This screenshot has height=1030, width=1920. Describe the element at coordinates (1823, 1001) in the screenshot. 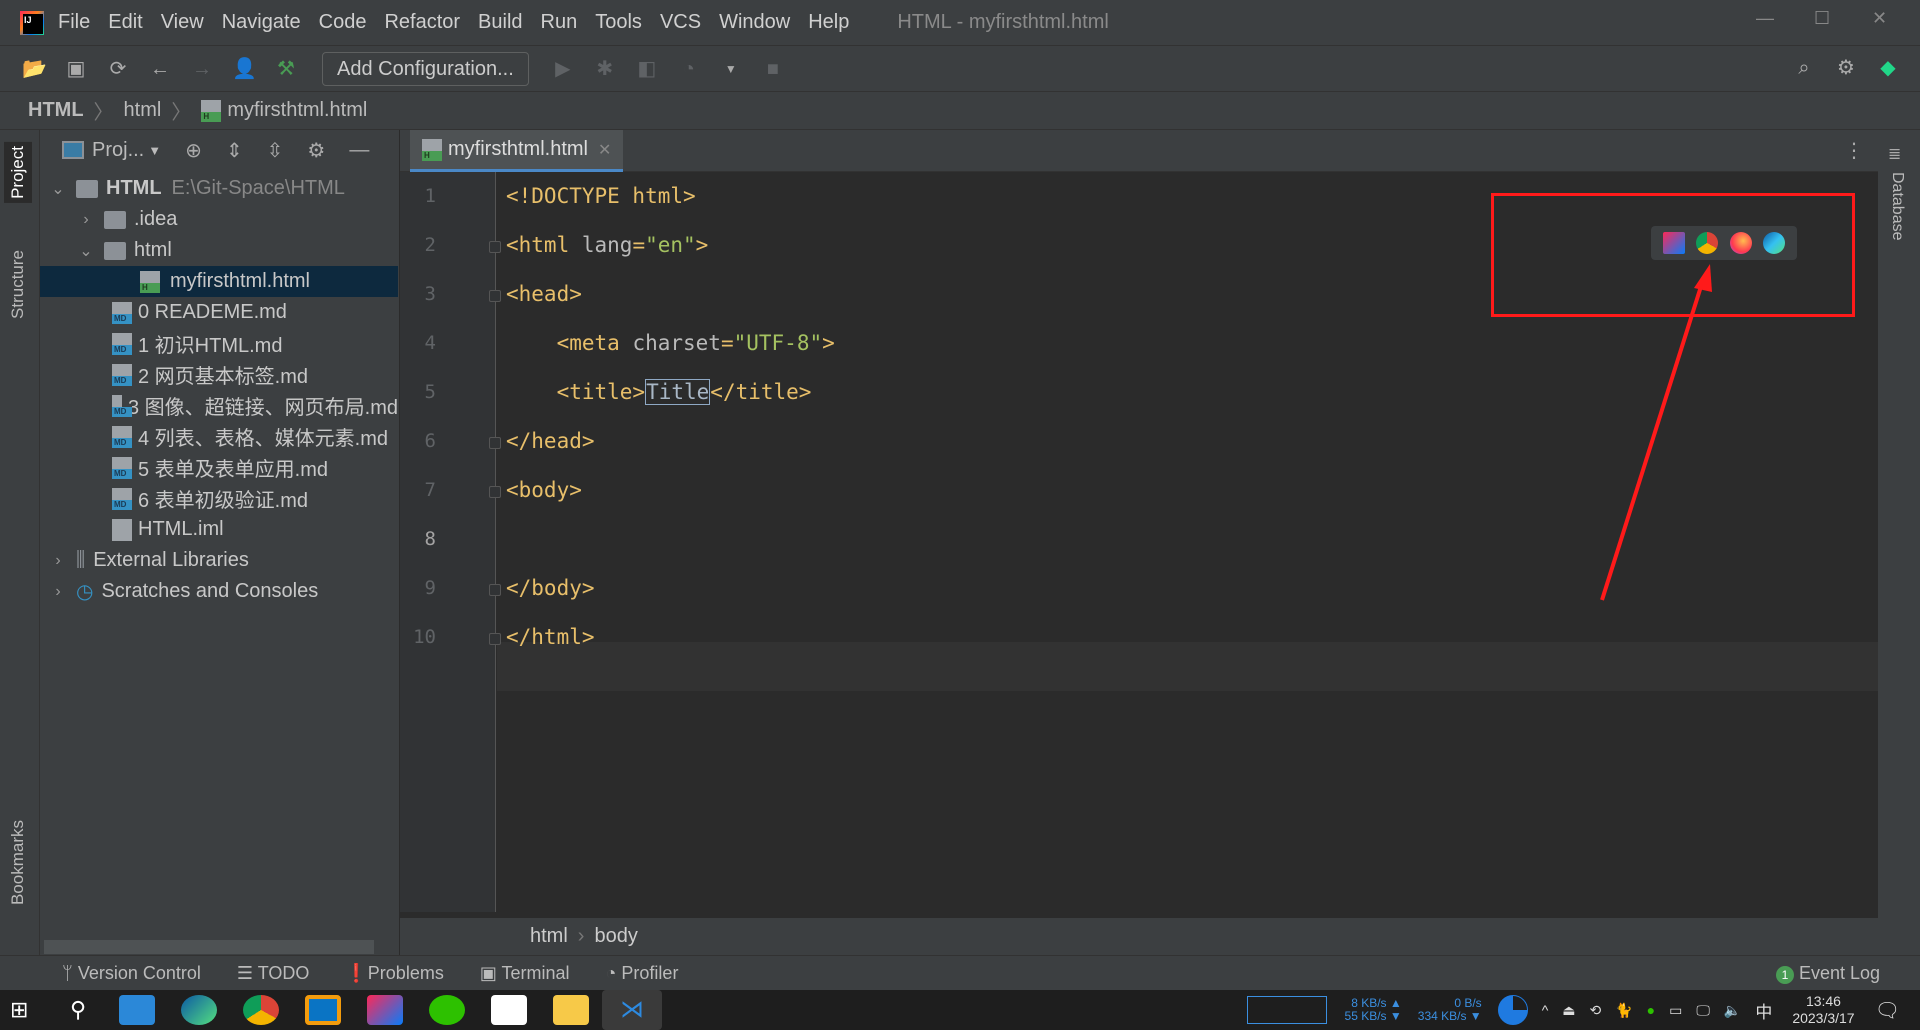

I see `time: 13:46` at that location.